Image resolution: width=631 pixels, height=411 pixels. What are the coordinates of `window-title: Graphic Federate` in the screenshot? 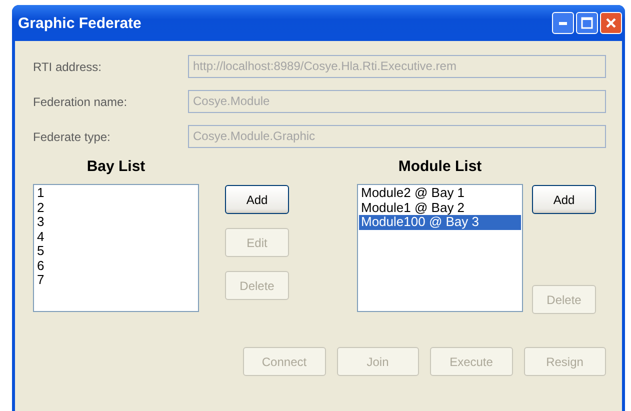 It's located at (80, 23).